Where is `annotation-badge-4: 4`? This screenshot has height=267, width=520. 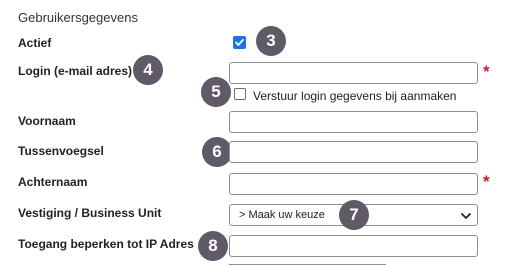 annotation-badge-4: 4 is located at coordinates (148, 70).